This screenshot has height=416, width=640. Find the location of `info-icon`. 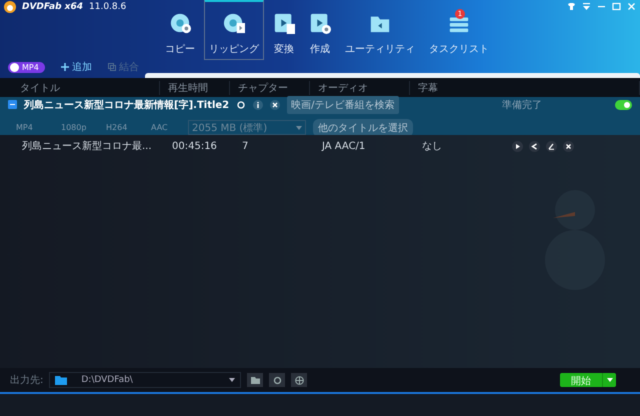

info-icon is located at coordinates (258, 105).